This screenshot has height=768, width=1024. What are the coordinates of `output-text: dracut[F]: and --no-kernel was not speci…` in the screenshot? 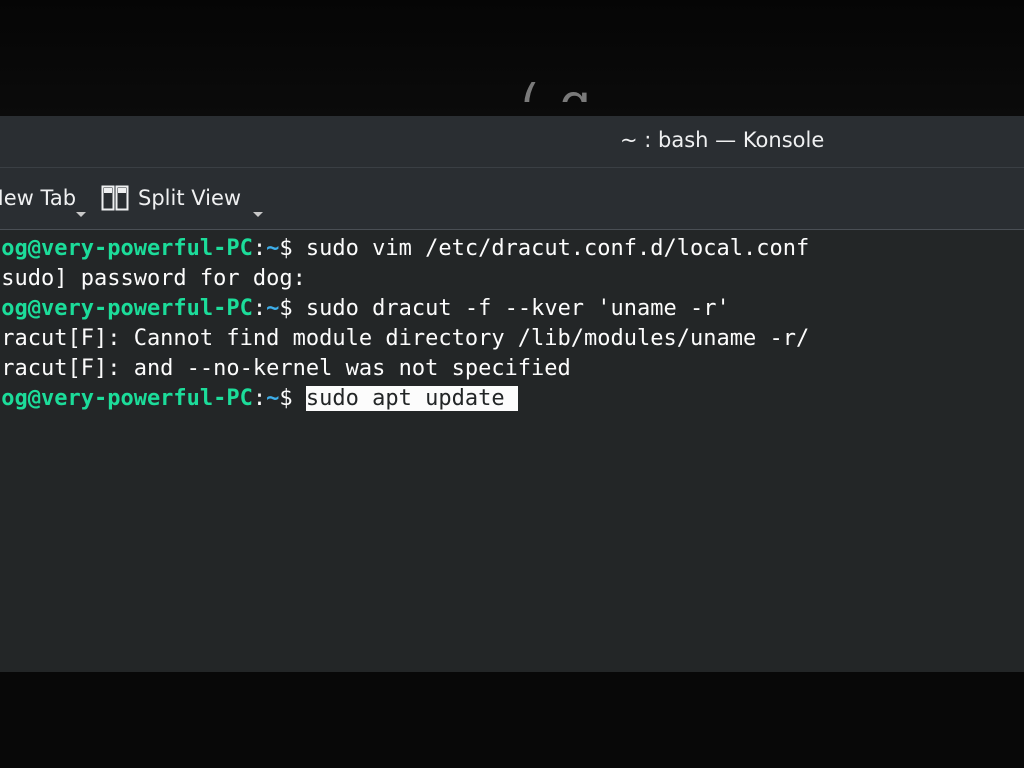 It's located at (285, 368).